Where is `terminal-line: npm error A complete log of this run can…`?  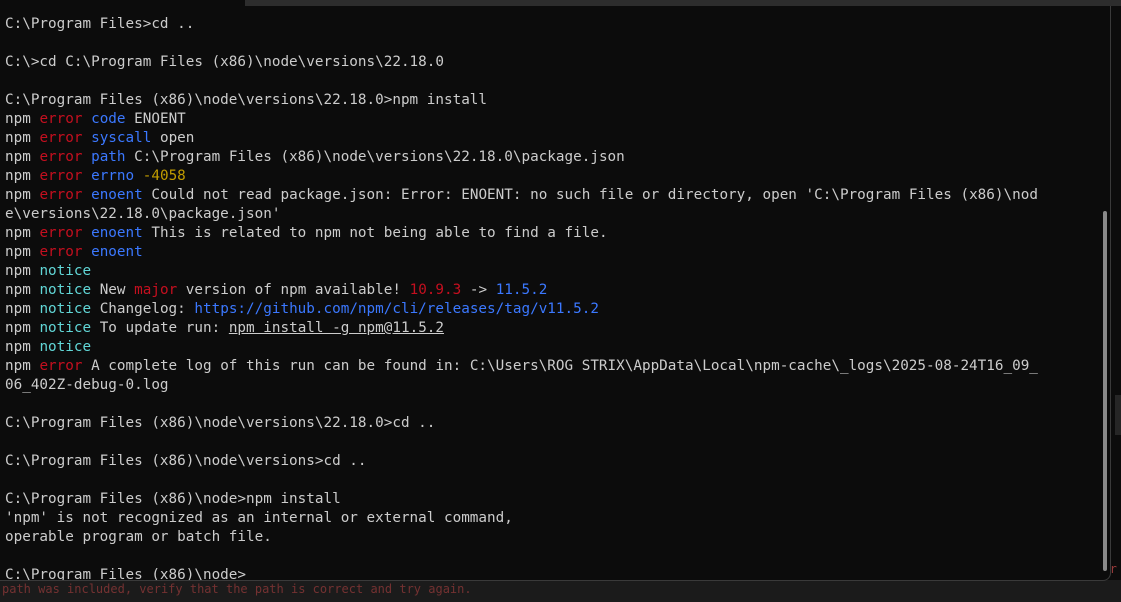 terminal-line: npm error A complete log of this run can… is located at coordinates (521, 366).